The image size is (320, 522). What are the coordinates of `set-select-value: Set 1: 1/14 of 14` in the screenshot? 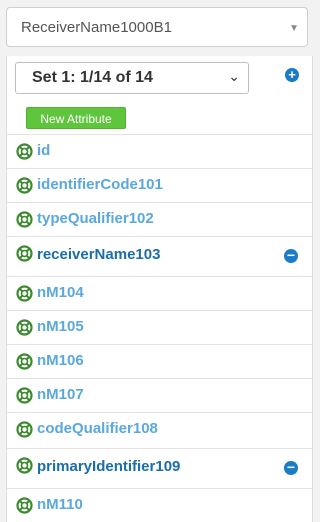 It's located at (92, 77).